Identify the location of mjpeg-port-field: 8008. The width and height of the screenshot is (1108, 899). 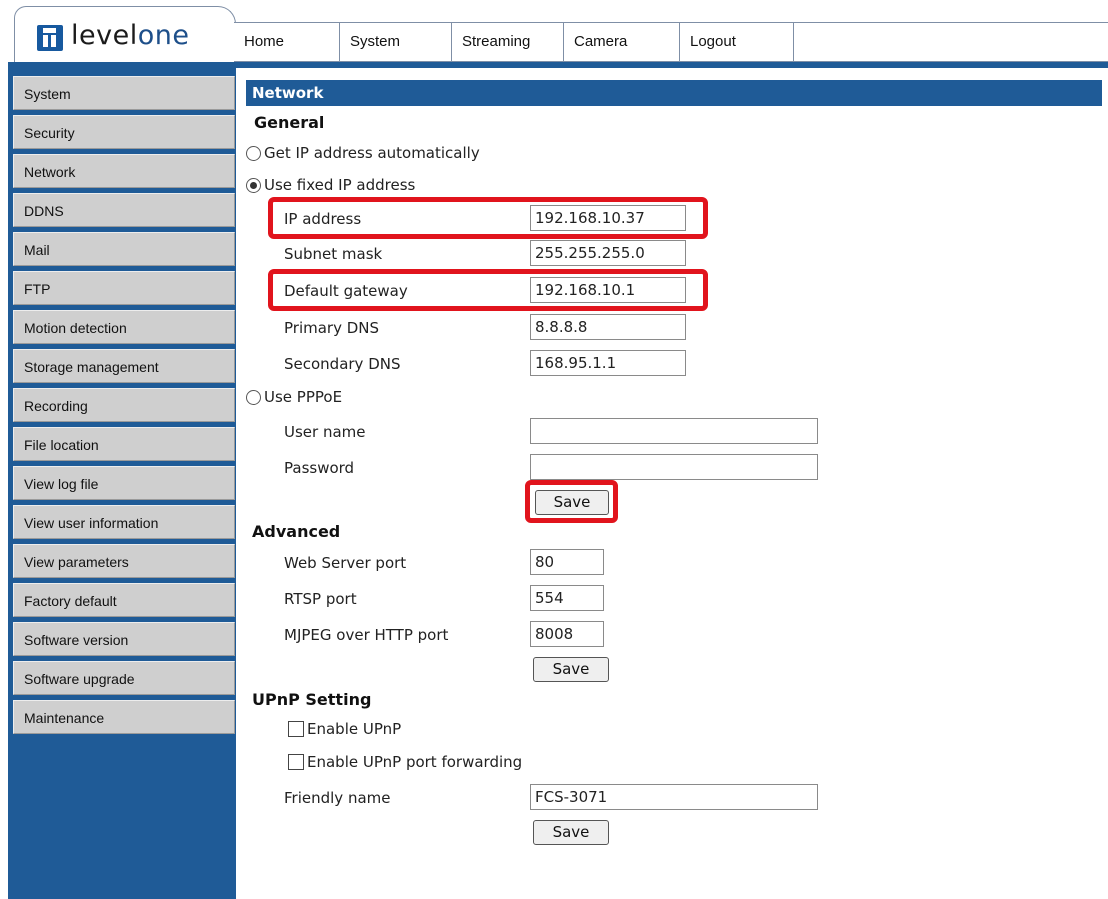
(567, 634).